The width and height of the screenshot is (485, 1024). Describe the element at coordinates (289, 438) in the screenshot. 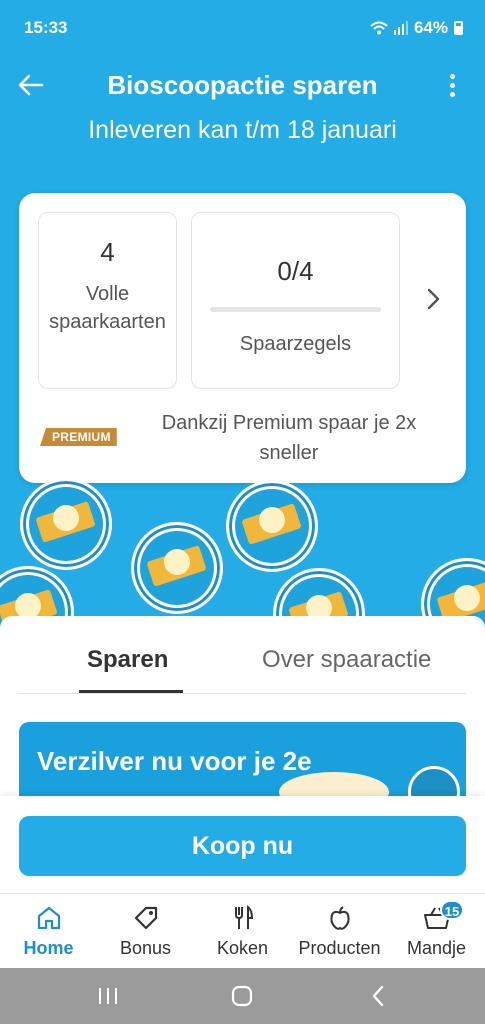

I see `premium-text: Dankzij Premium spaar je 2x sneller` at that location.